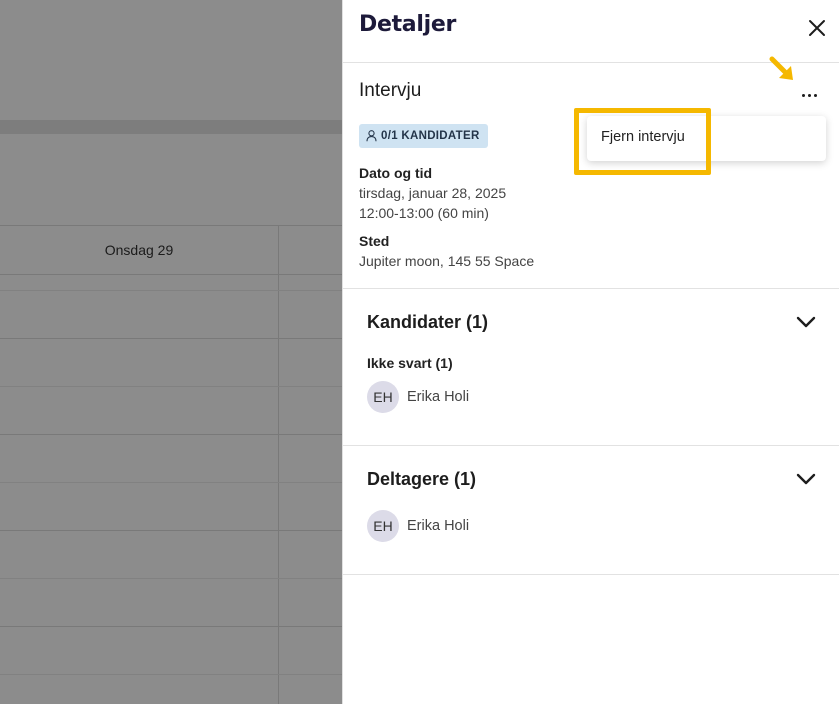 The height and width of the screenshot is (704, 839). Describe the element at coordinates (424, 213) in the screenshot. I see `time-value: 12:00-13:00 (60 min)` at that location.